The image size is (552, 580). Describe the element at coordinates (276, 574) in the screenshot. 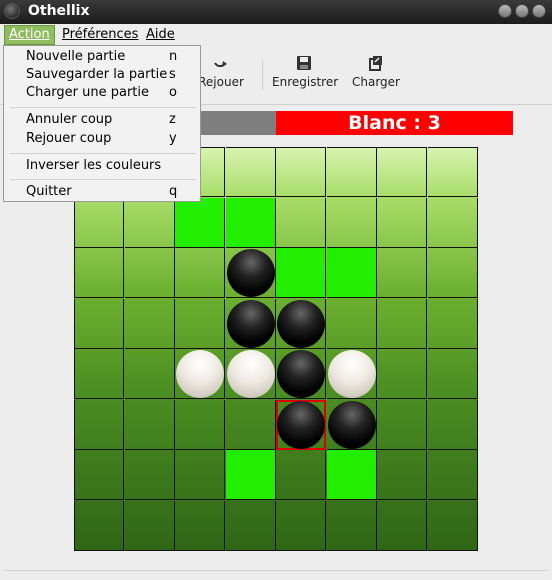

I see `status-bar` at that location.